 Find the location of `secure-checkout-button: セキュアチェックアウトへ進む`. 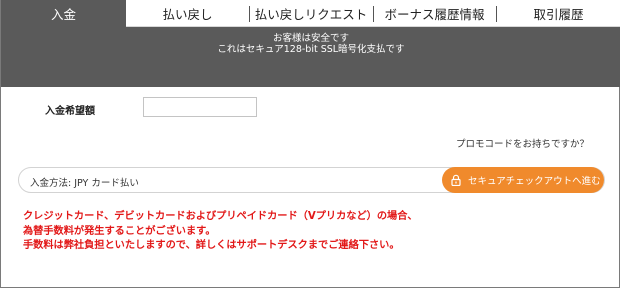

secure-checkout-button: セキュアチェックアウトへ進む is located at coordinates (523, 180).